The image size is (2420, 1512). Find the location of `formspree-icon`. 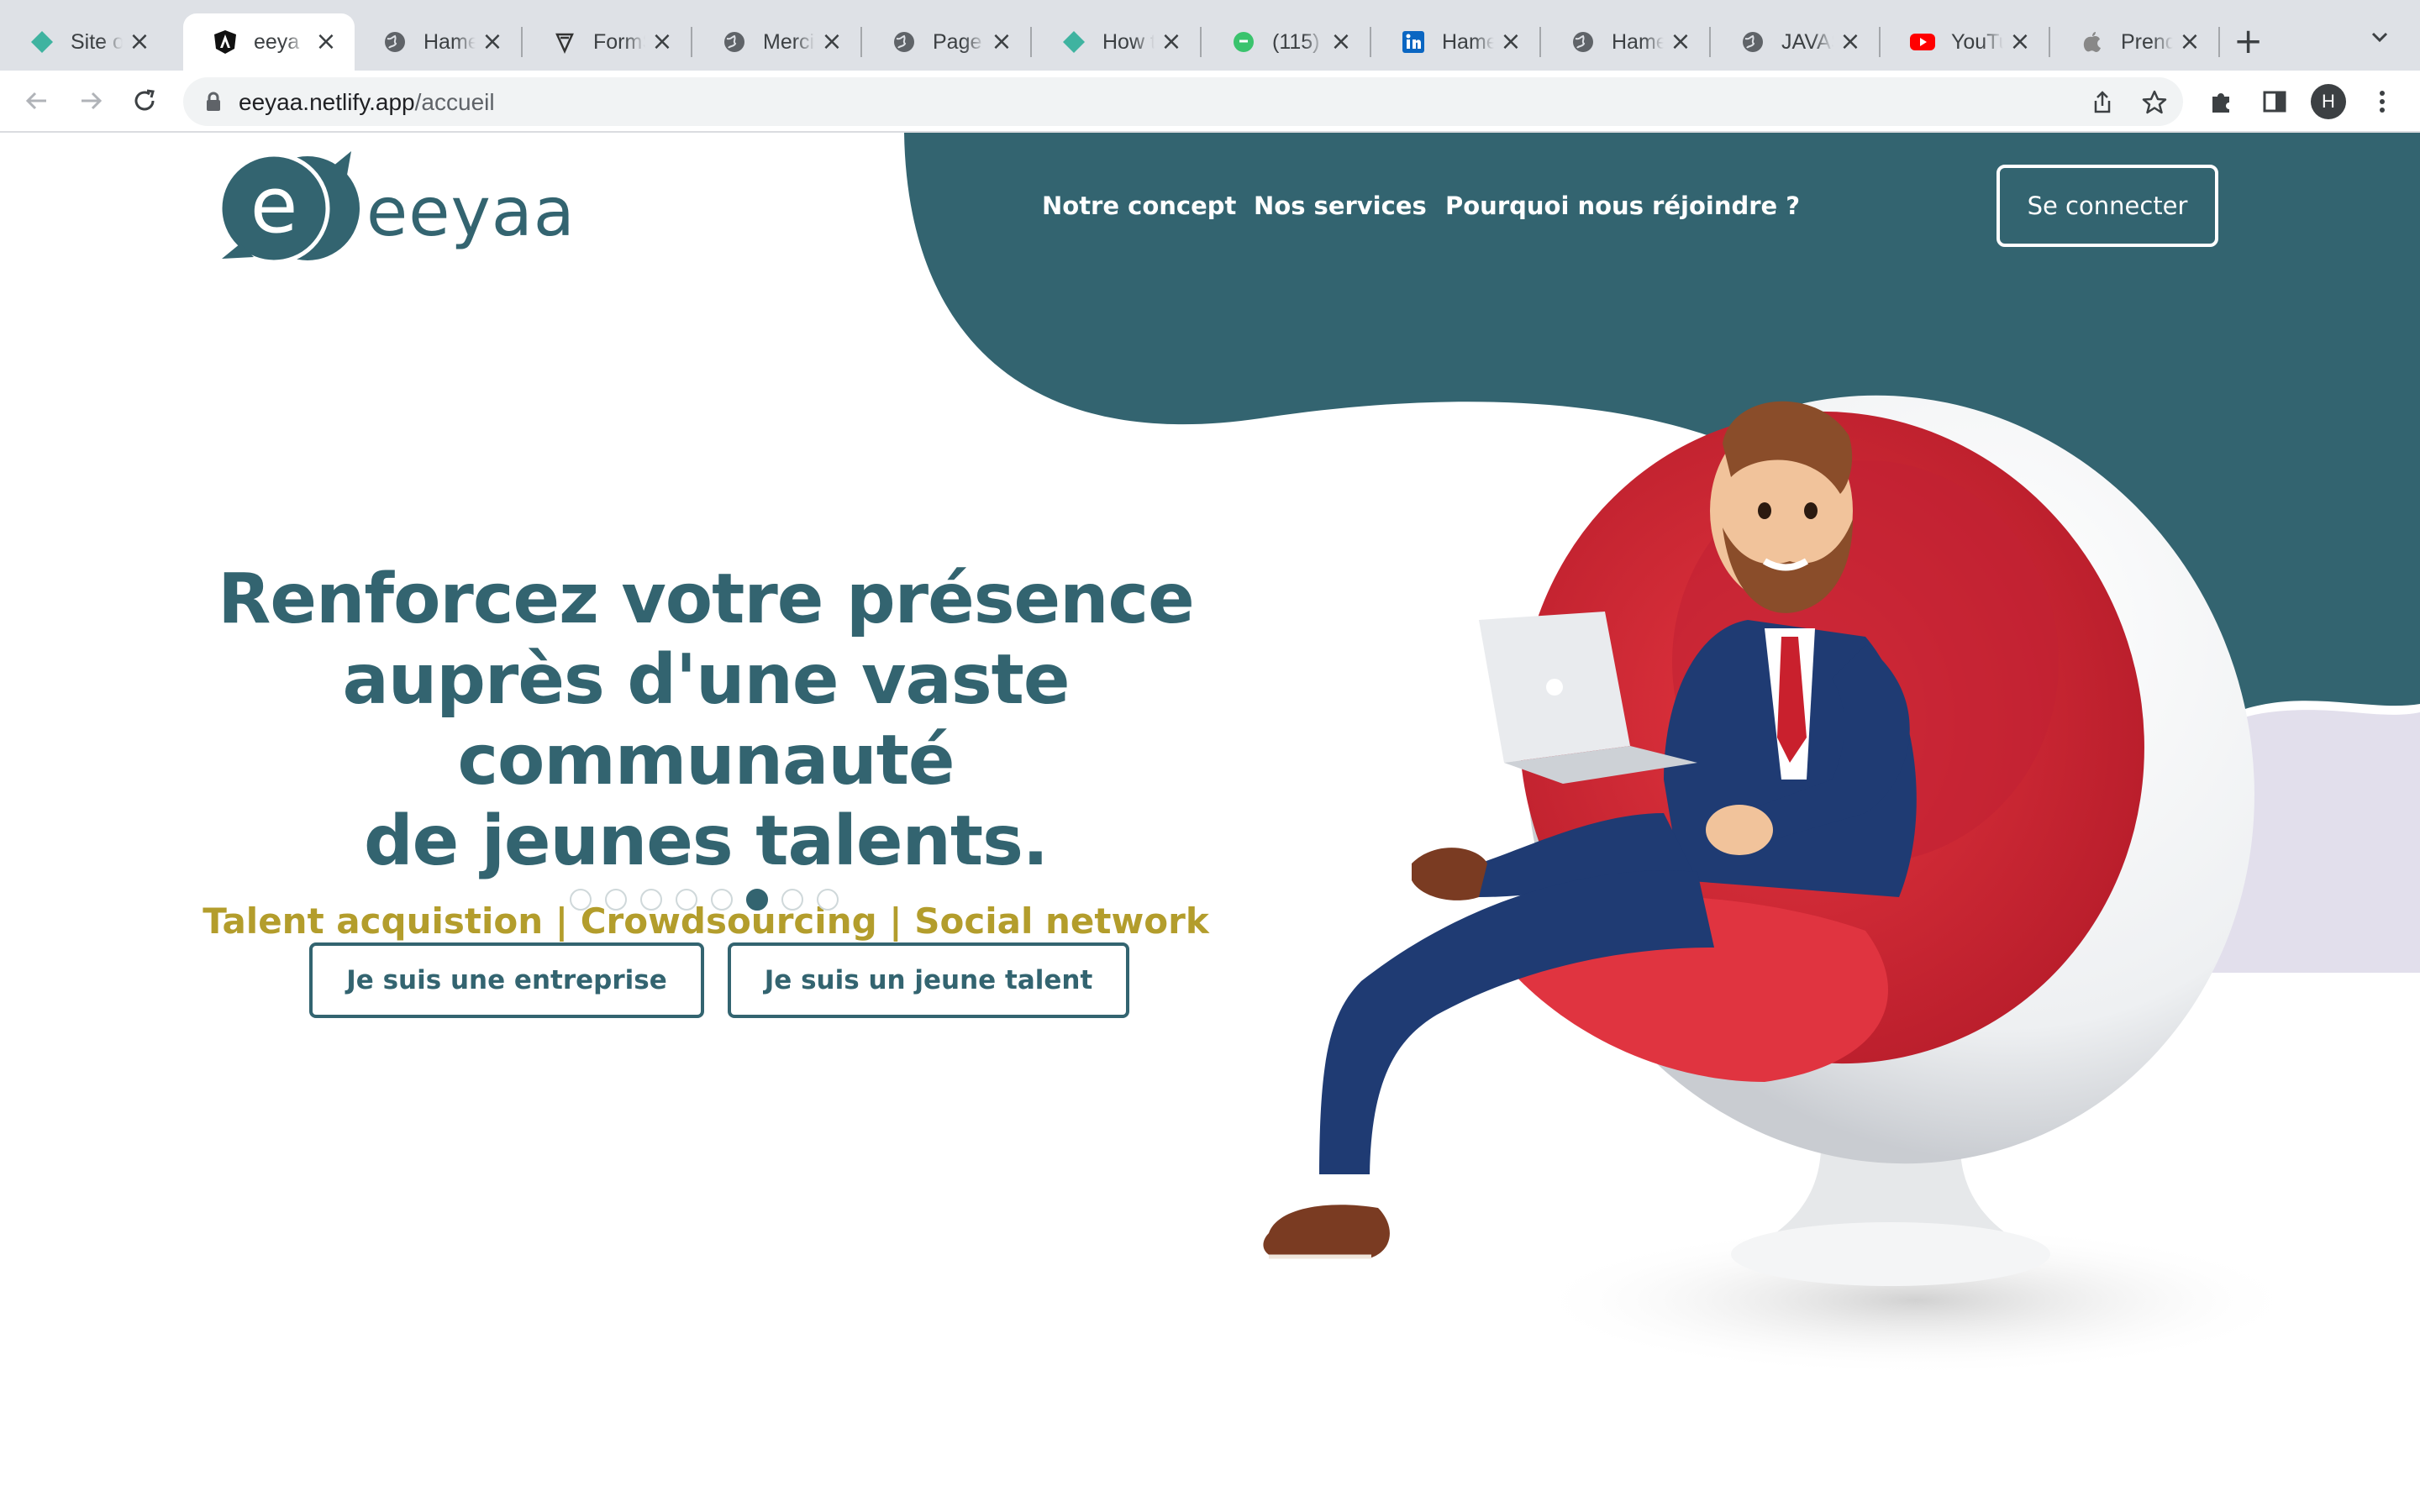

formspree-icon is located at coordinates (564, 42).